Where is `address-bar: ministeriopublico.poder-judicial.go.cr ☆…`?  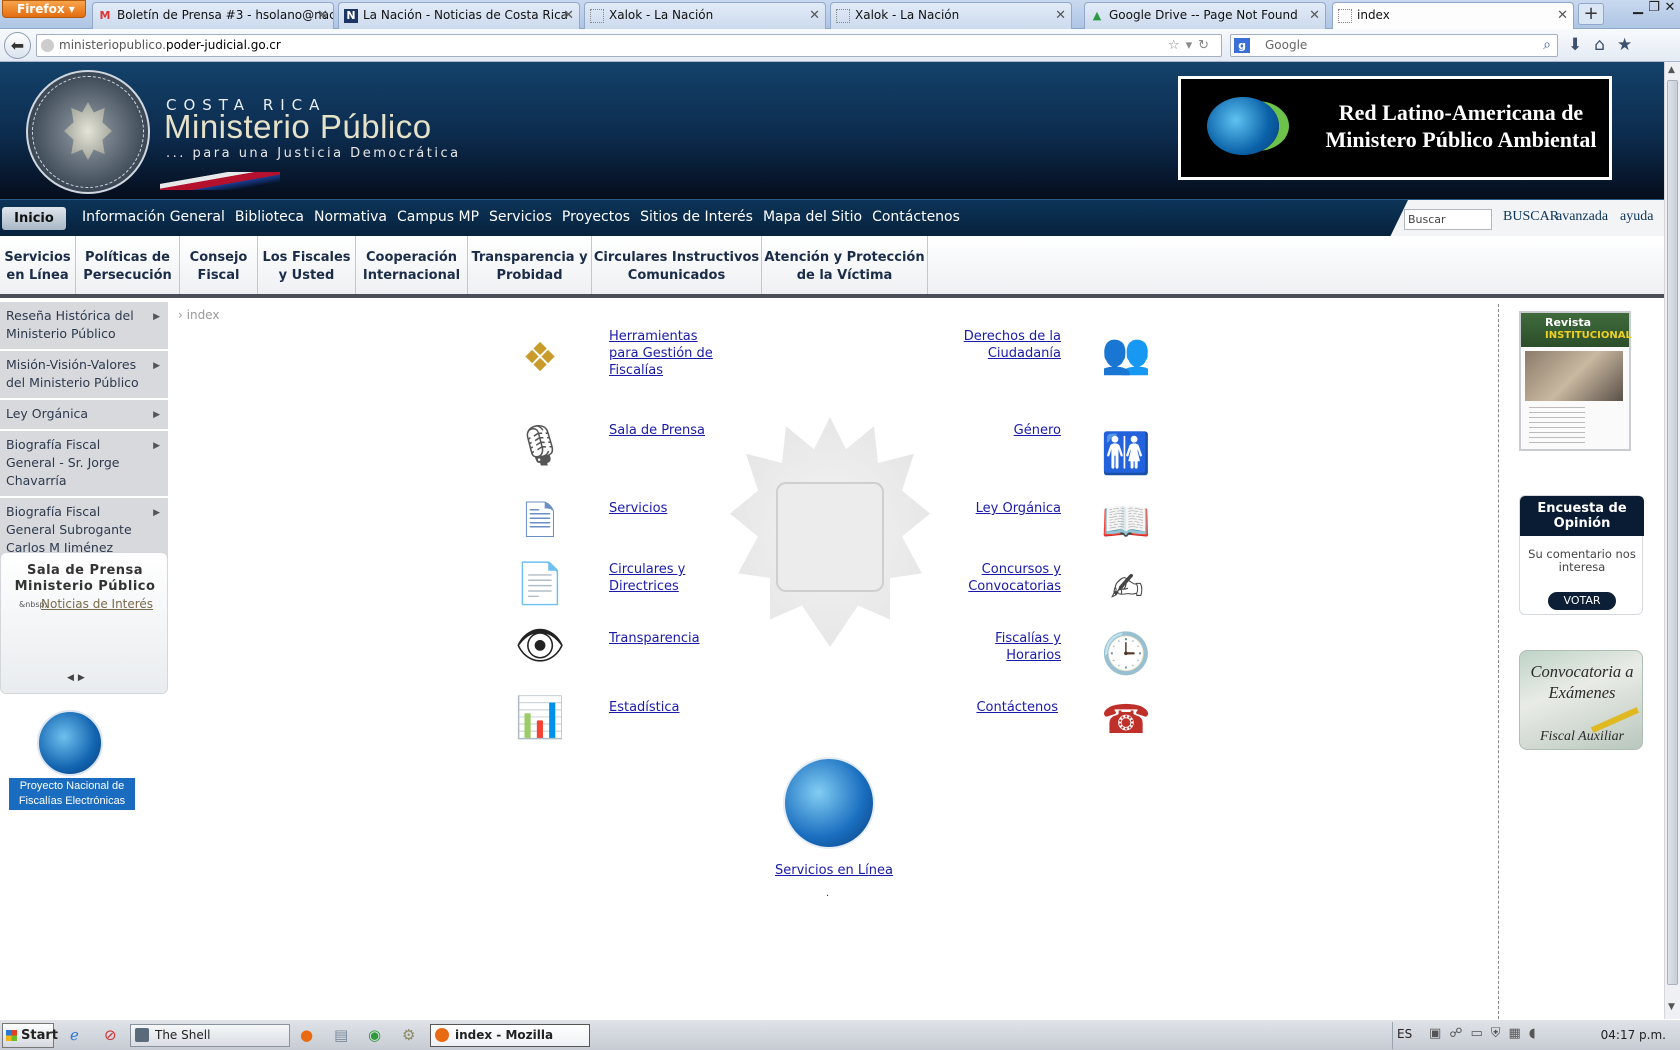
address-bar: ministeriopublico.poder-judicial.go.cr ☆… is located at coordinates (629, 45).